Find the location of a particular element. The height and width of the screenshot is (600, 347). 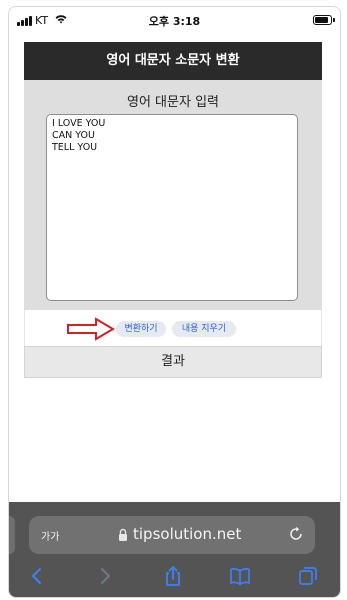

share-icon is located at coordinates (173, 576).